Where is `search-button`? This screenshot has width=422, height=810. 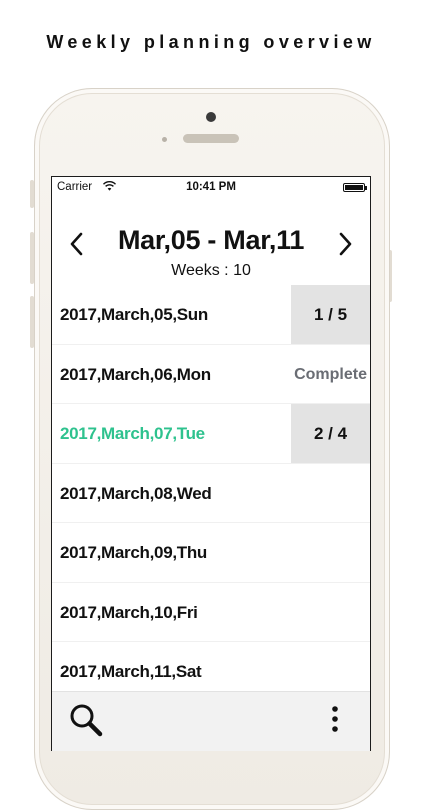 search-button is located at coordinates (86, 720).